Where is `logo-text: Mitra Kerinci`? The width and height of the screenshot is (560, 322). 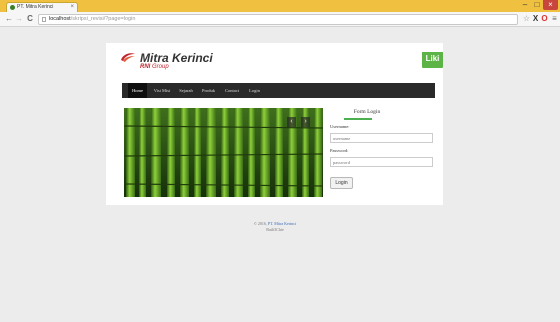 logo-text: Mitra Kerinci is located at coordinates (176, 58).